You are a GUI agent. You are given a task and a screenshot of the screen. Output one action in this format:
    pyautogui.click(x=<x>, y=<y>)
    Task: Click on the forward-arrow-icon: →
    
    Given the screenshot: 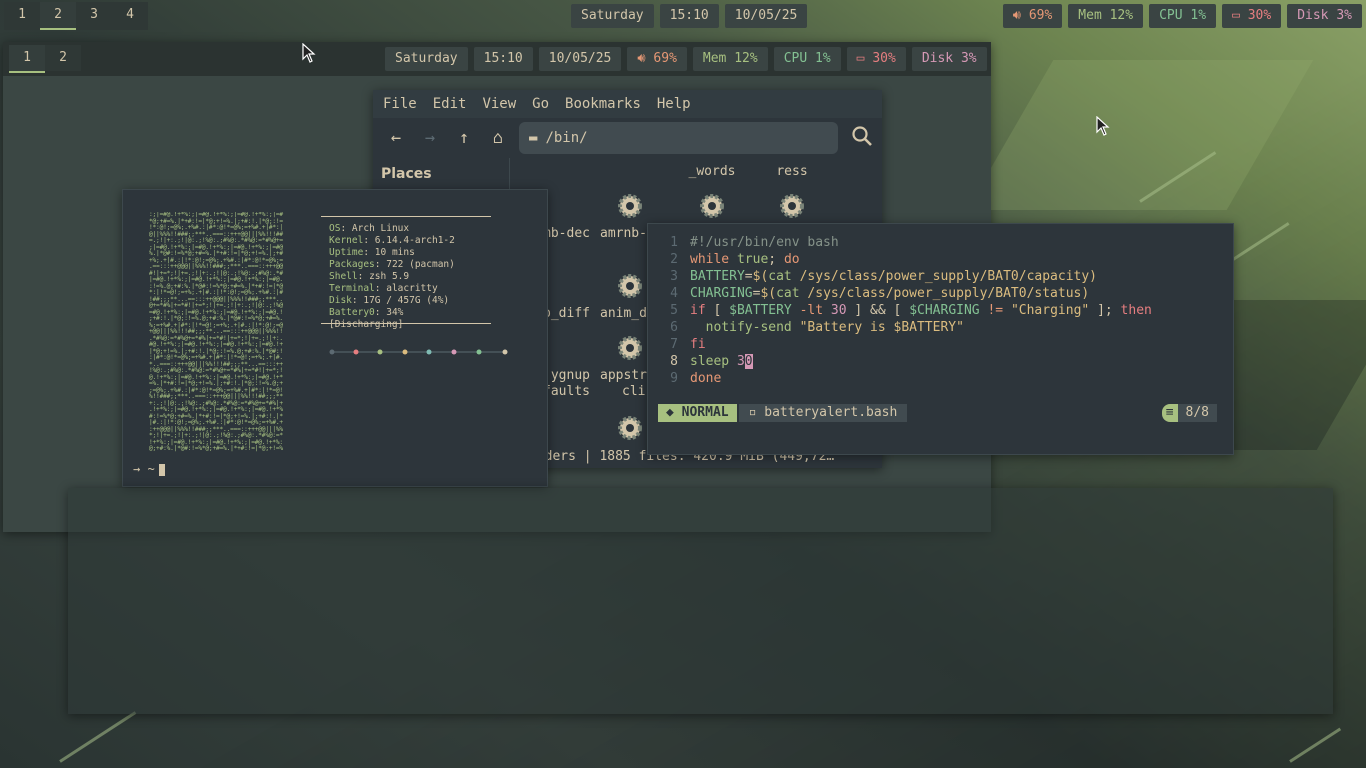 What is the action you would take?
    pyautogui.click(x=430, y=138)
    